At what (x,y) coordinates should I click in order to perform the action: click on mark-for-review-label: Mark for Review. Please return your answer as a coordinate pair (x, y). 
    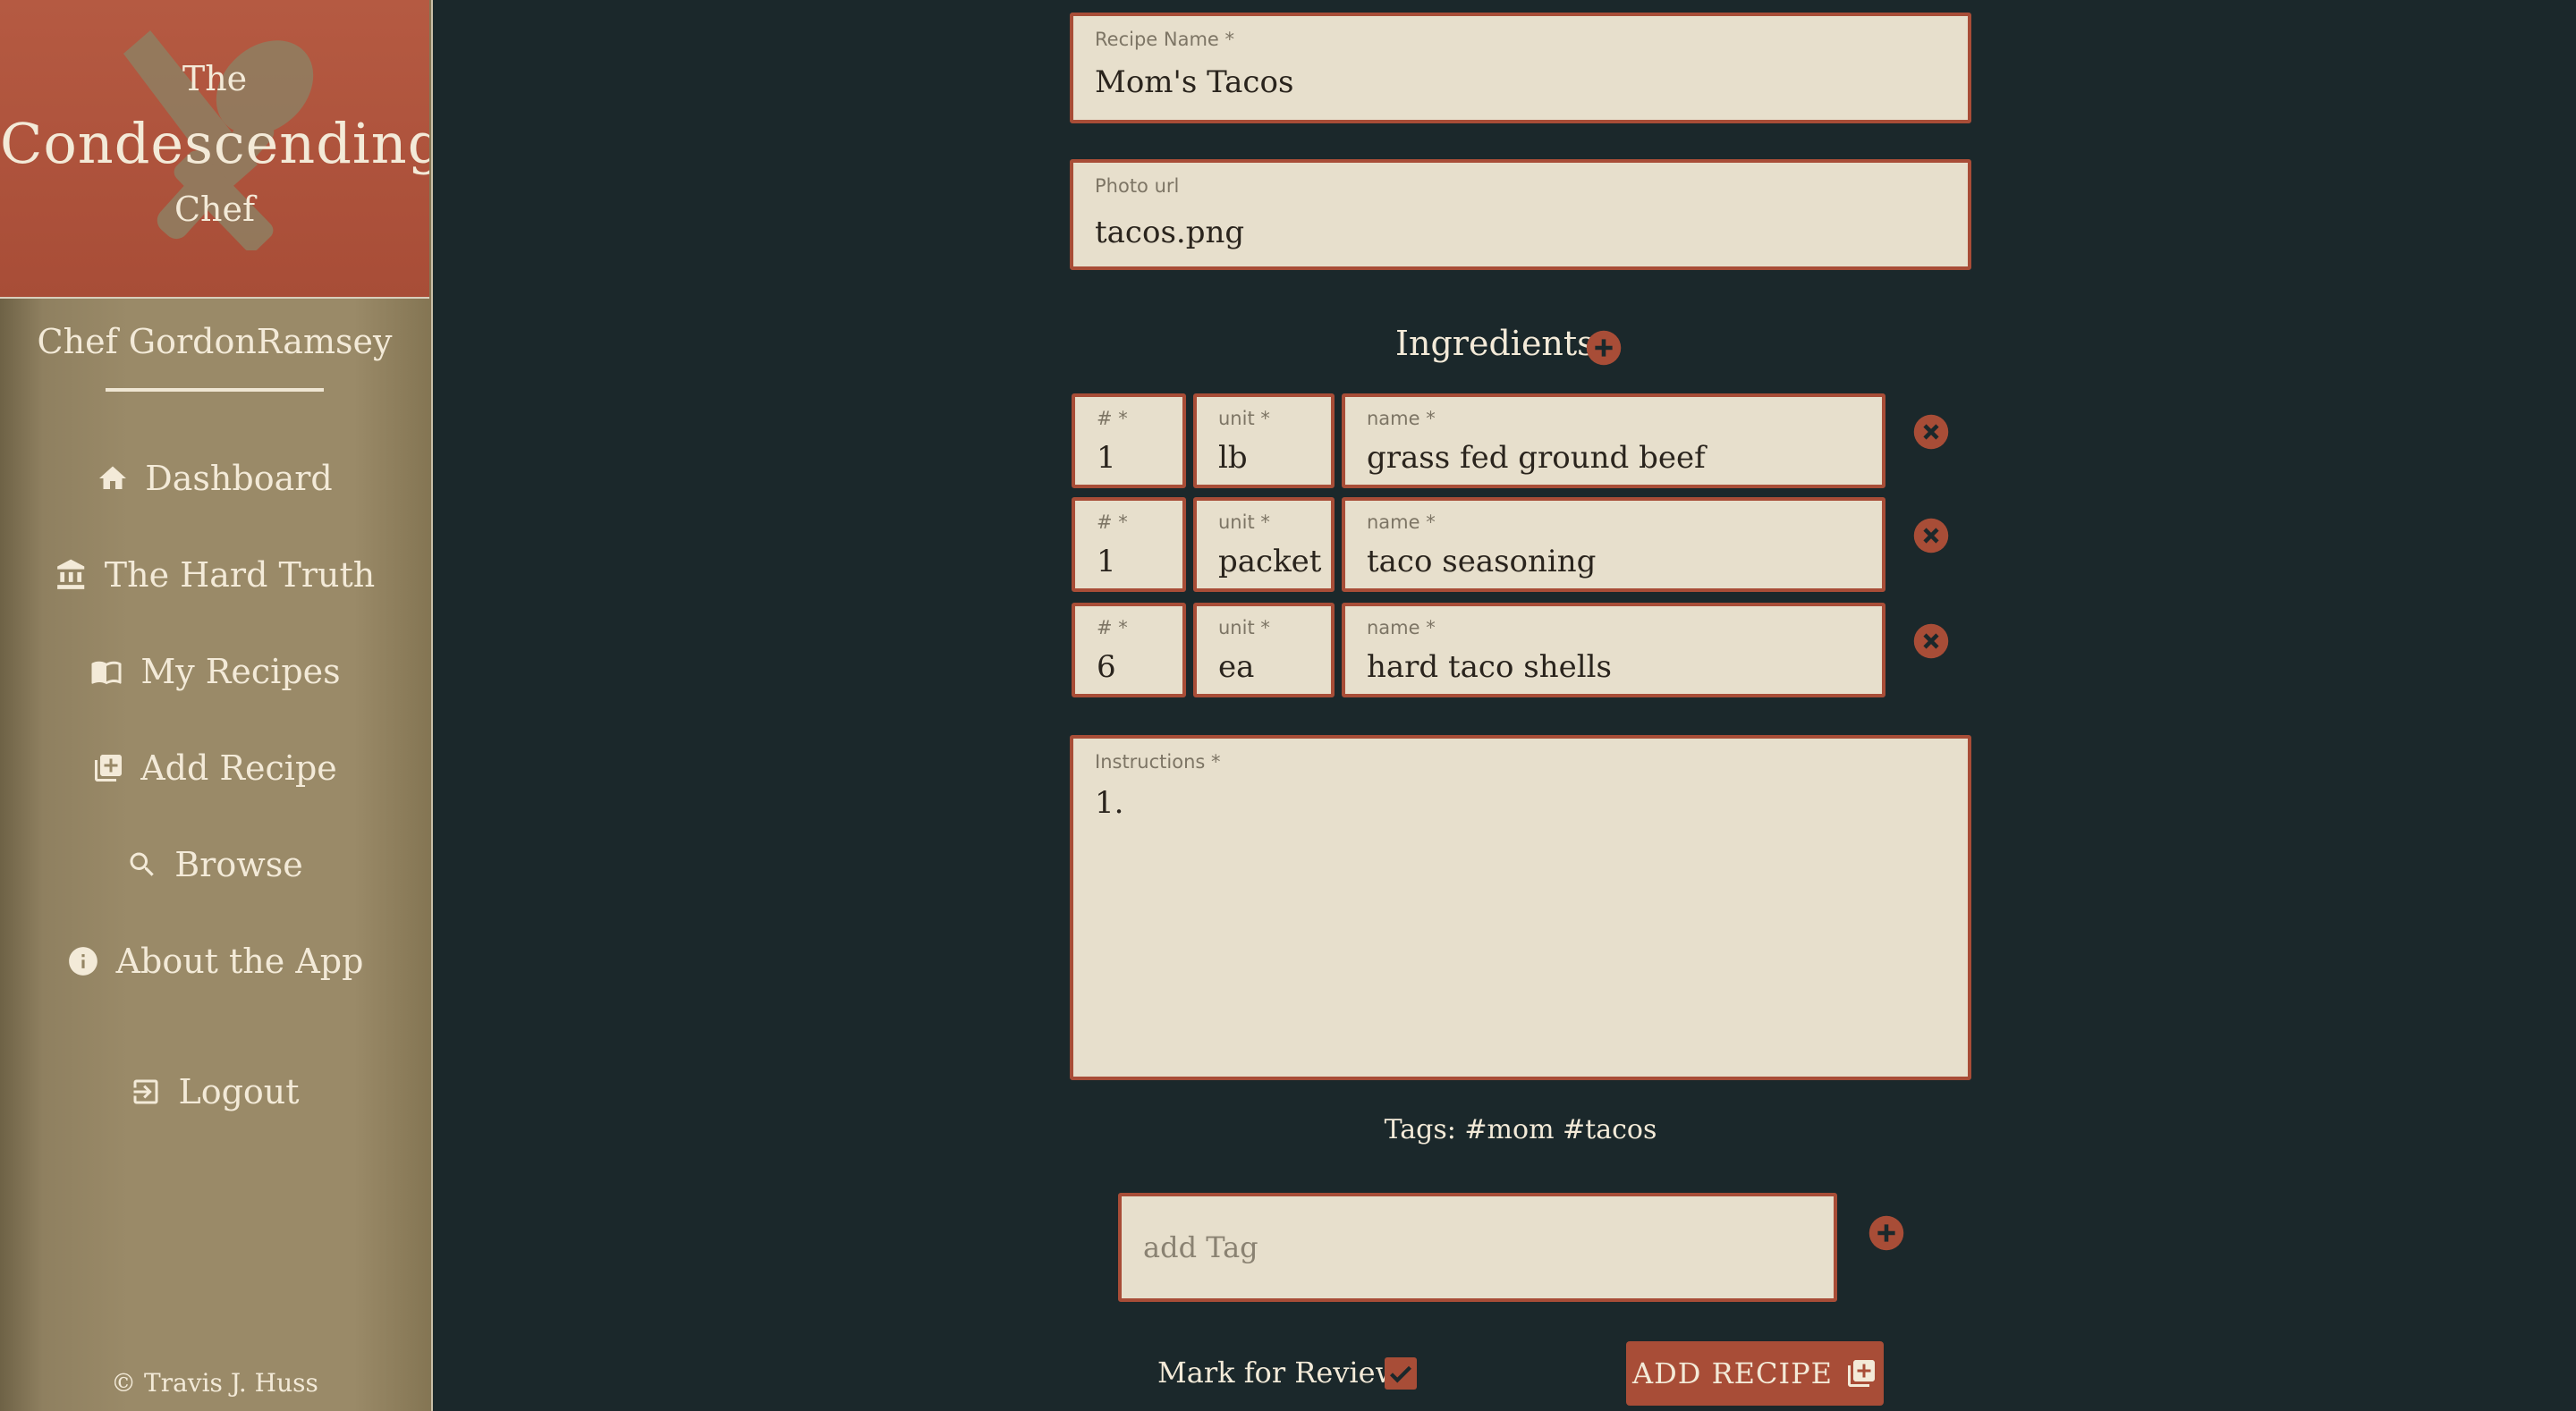
    Looking at the image, I should click on (1278, 1373).